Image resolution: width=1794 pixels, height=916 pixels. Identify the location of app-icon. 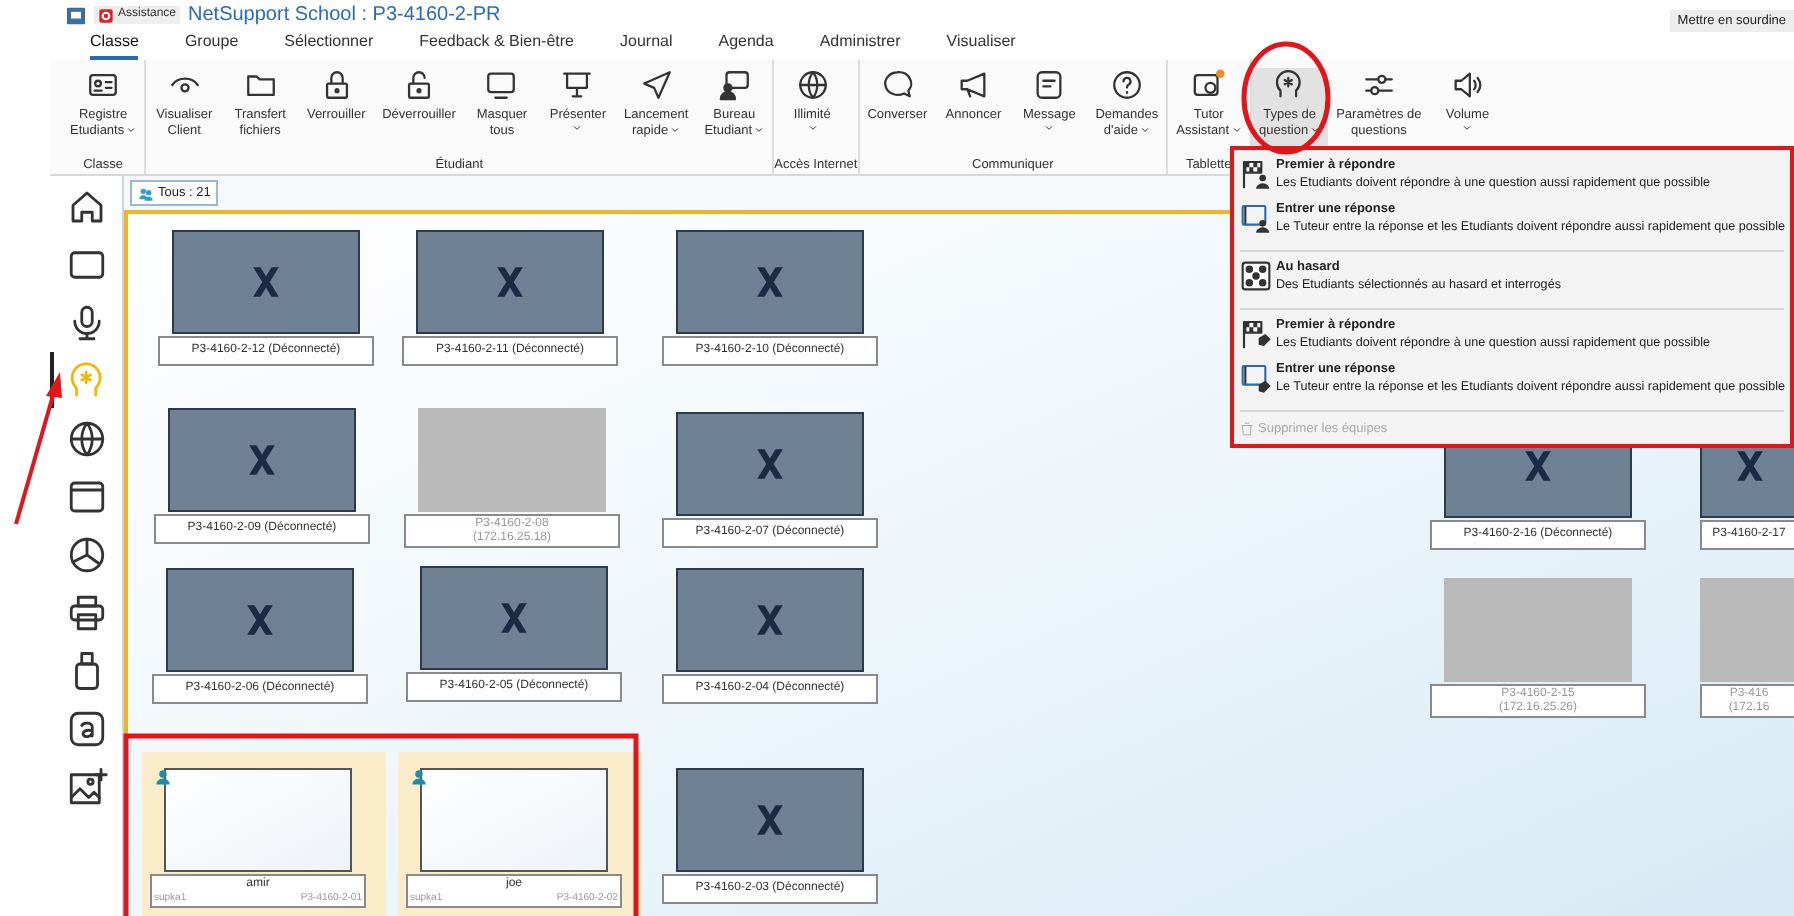
(76, 15).